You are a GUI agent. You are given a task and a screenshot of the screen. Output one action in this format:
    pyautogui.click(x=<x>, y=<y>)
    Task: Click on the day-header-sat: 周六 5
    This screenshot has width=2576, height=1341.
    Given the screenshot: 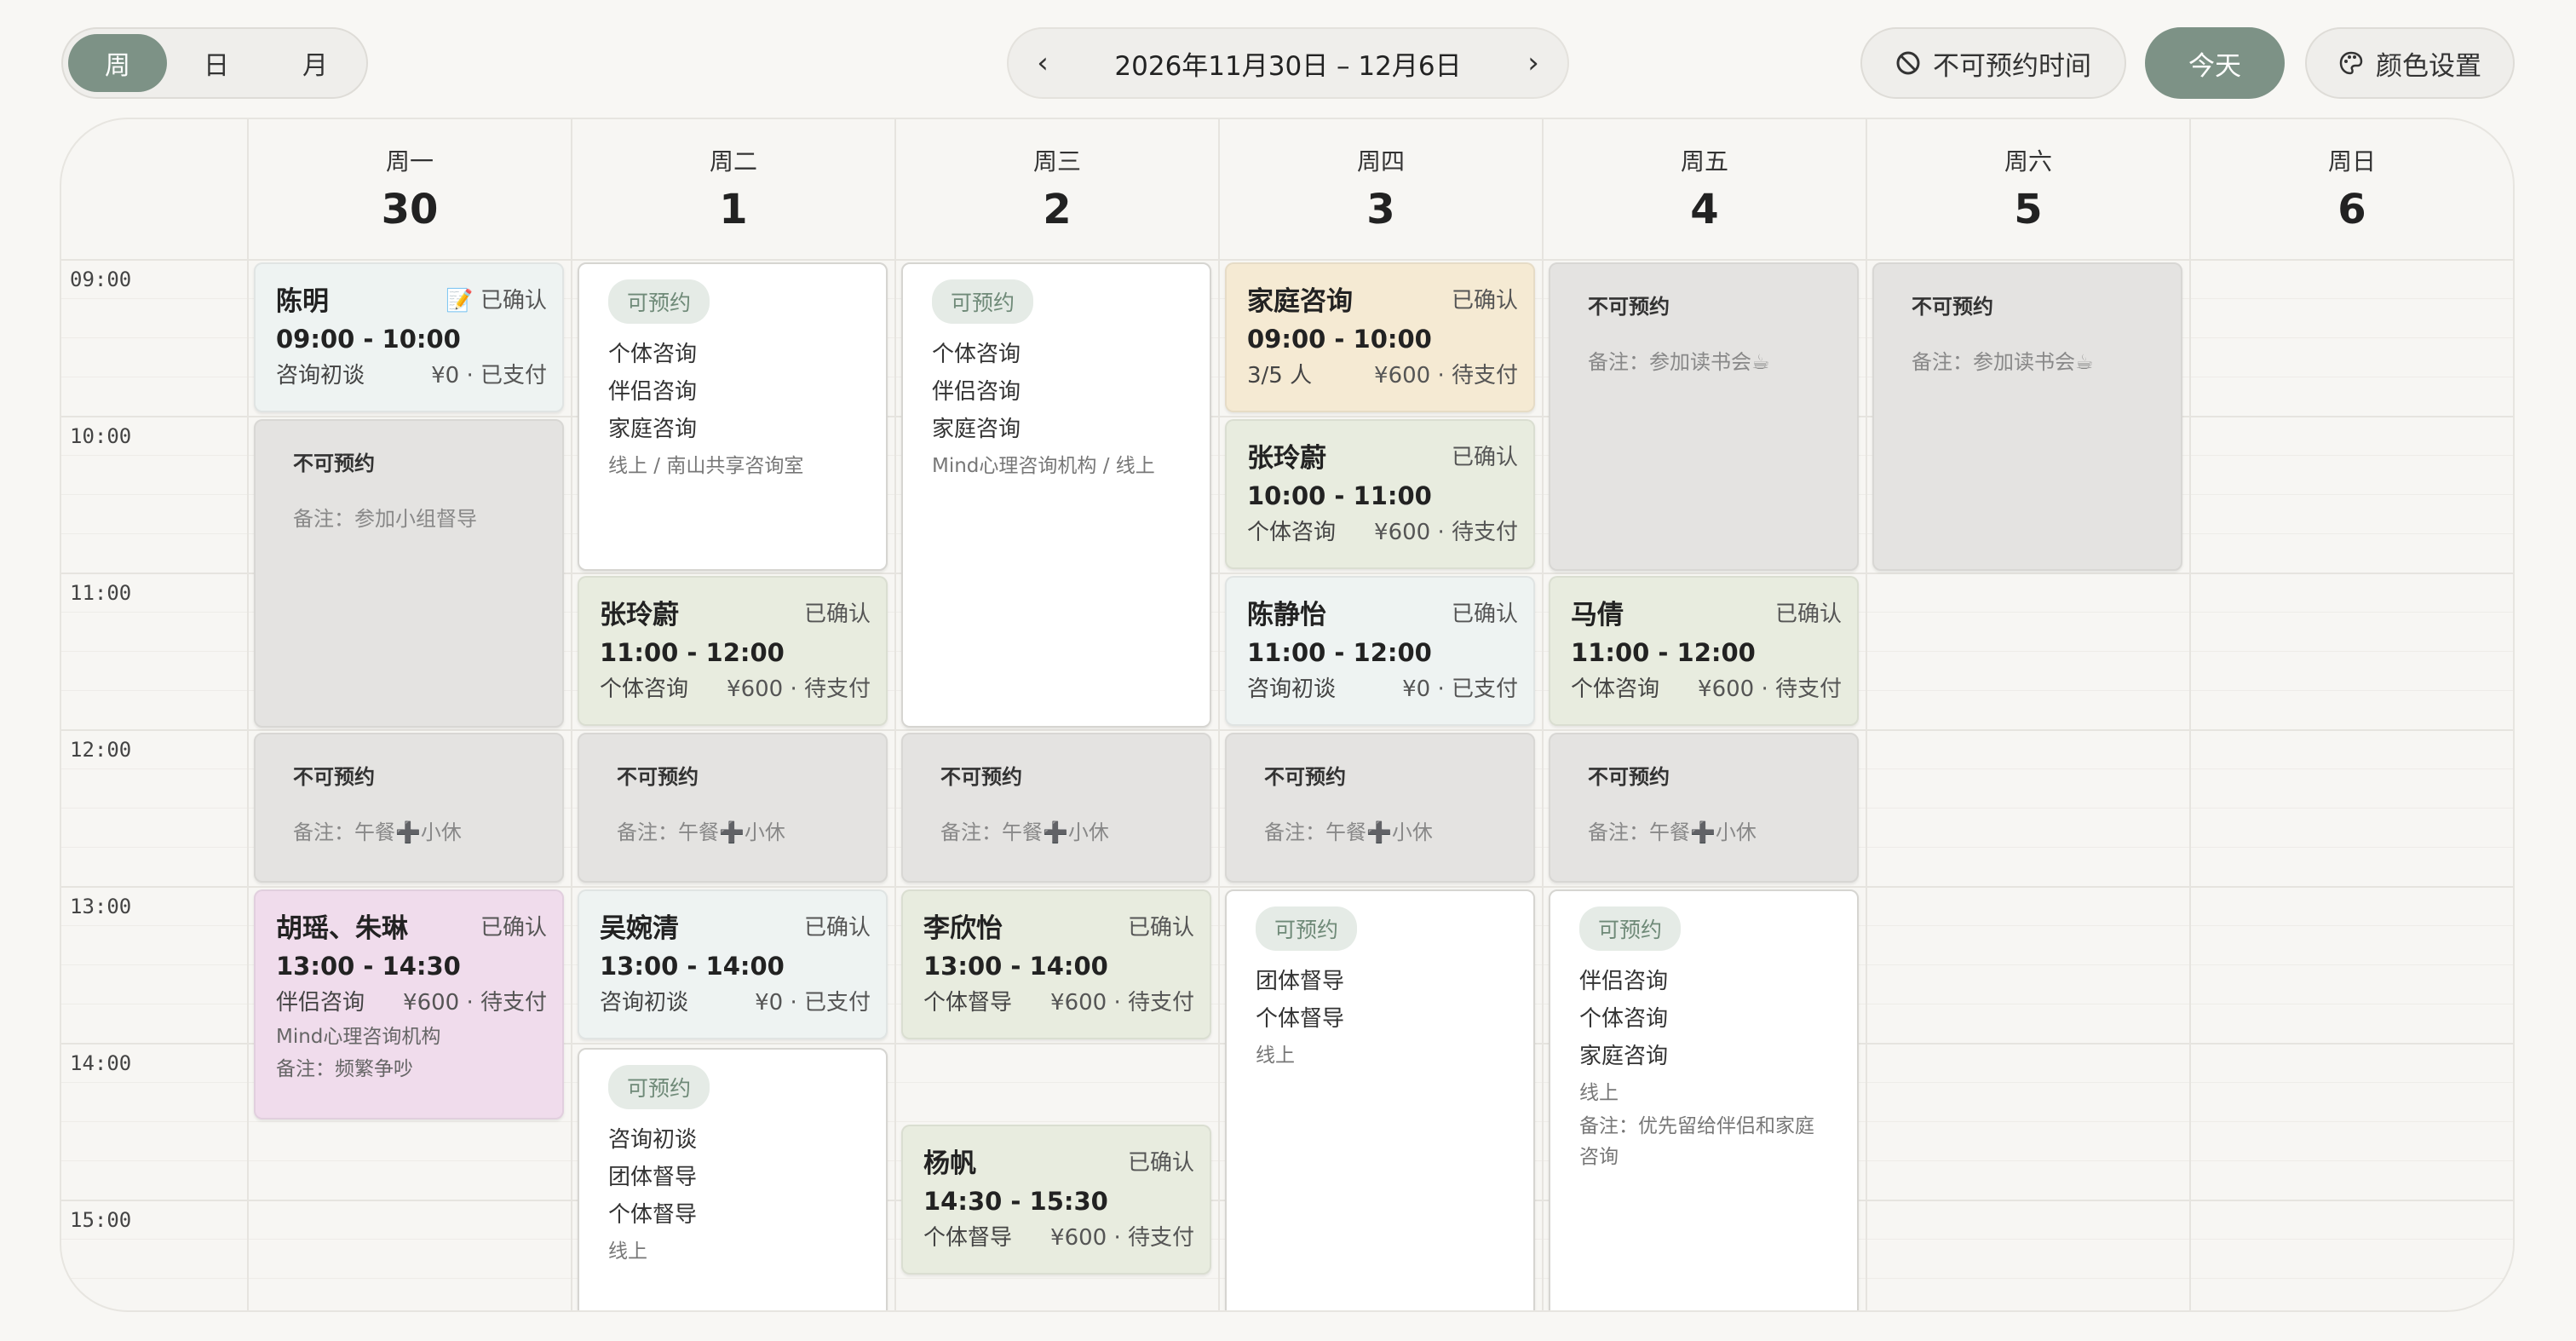 What is the action you would take?
    pyautogui.click(x=2028, y=188)
    